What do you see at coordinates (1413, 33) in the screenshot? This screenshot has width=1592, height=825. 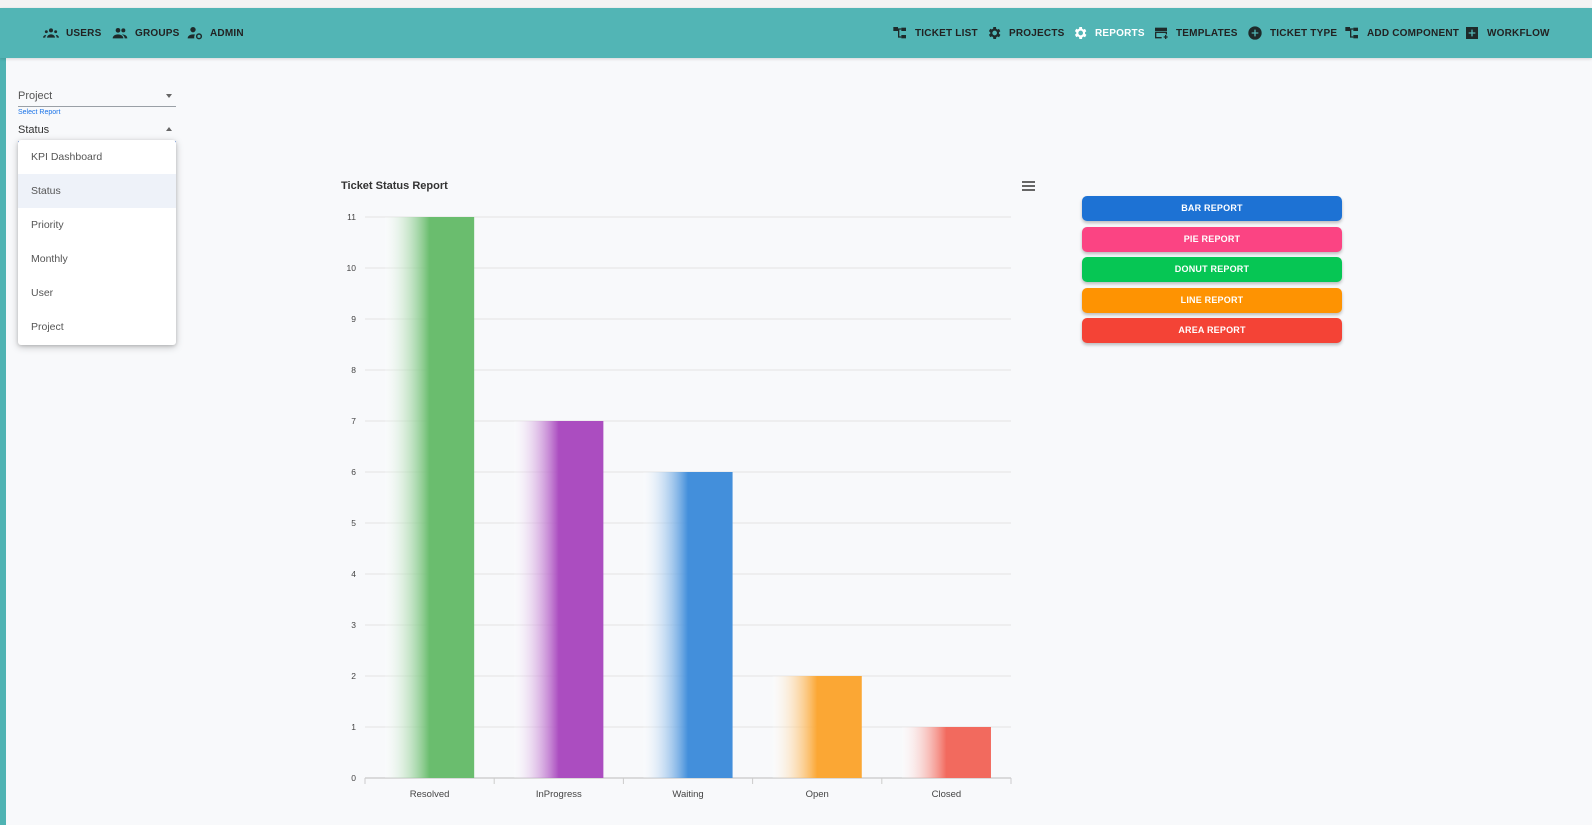 I see `nav-add-component-label: ADD COMPONENT` at bounding box center [1413, 33].